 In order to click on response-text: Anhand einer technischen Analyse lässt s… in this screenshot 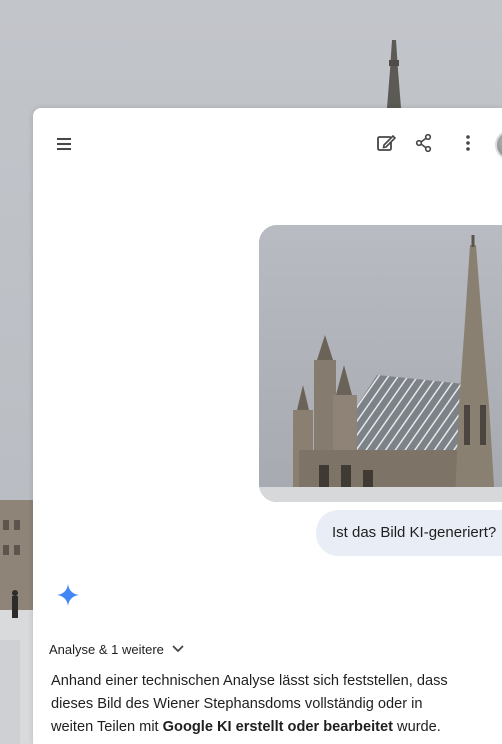, I will do `click(276, 704)`.